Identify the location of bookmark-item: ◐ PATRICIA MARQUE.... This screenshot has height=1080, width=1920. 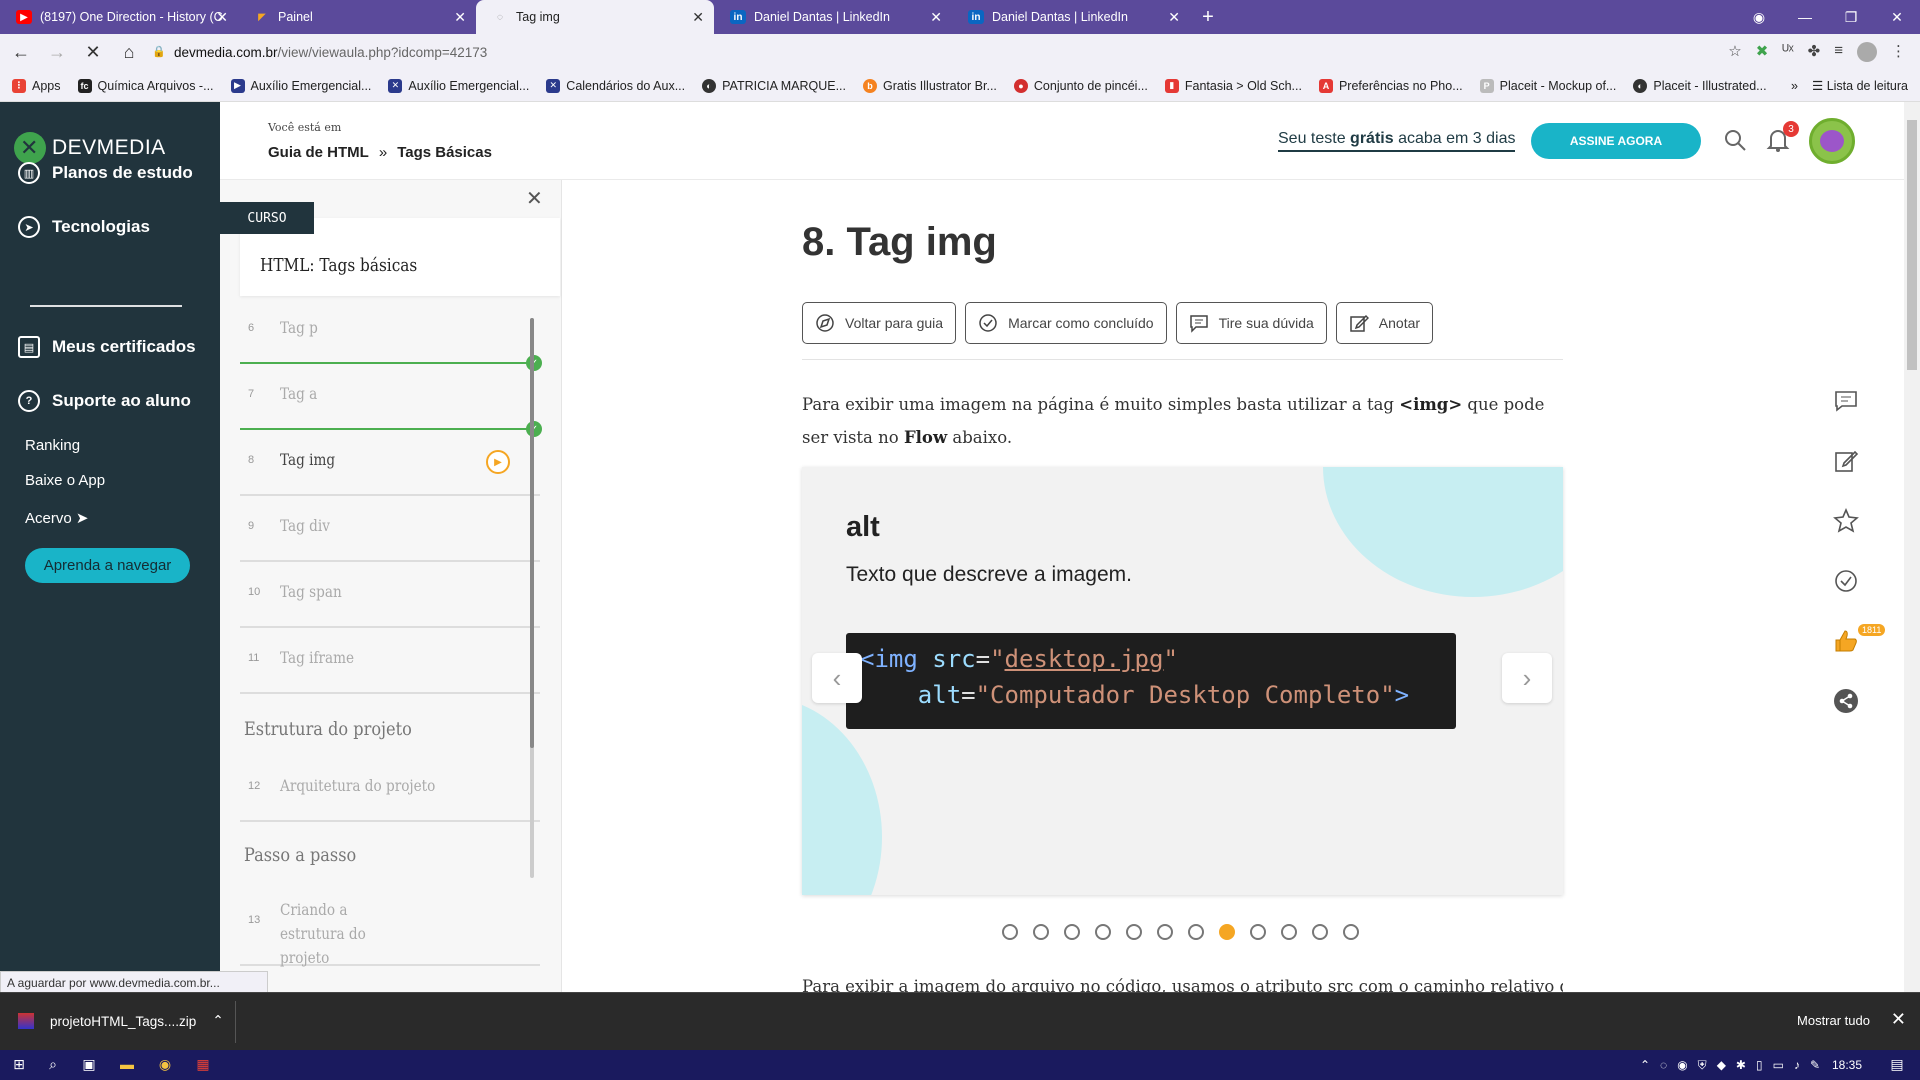
(774, 85).